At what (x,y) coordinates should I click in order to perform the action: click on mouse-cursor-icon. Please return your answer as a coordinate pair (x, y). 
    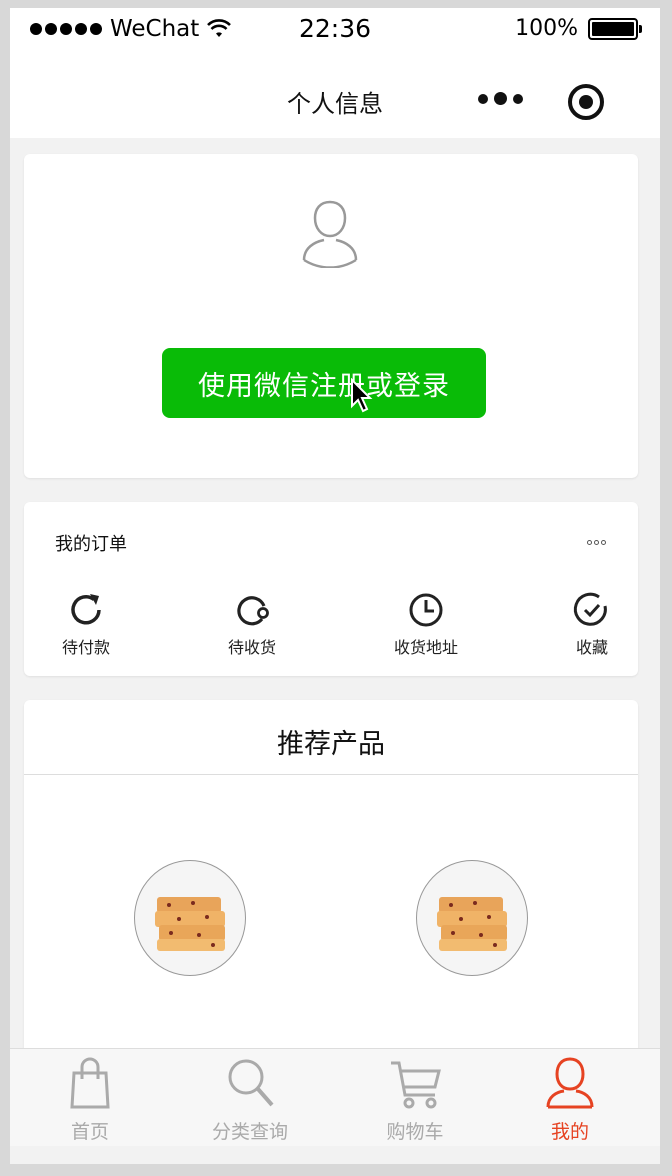
    Looking at the image, I should click on (362, 395).